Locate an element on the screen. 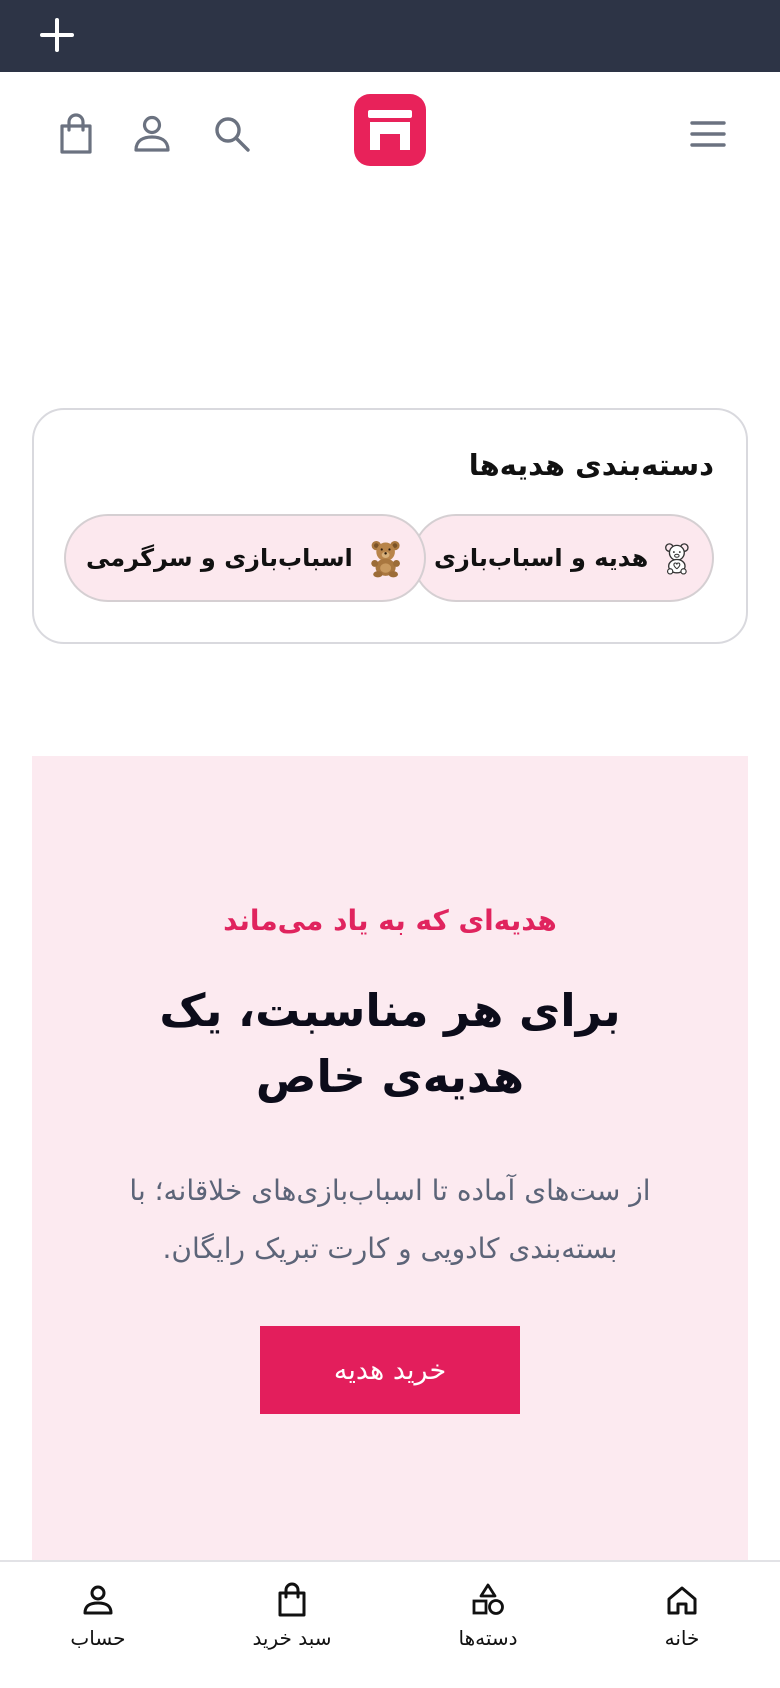  bottom-nav: خانه دسته‌ها سبد خرید حساب is located at coordinates (390, 1624).